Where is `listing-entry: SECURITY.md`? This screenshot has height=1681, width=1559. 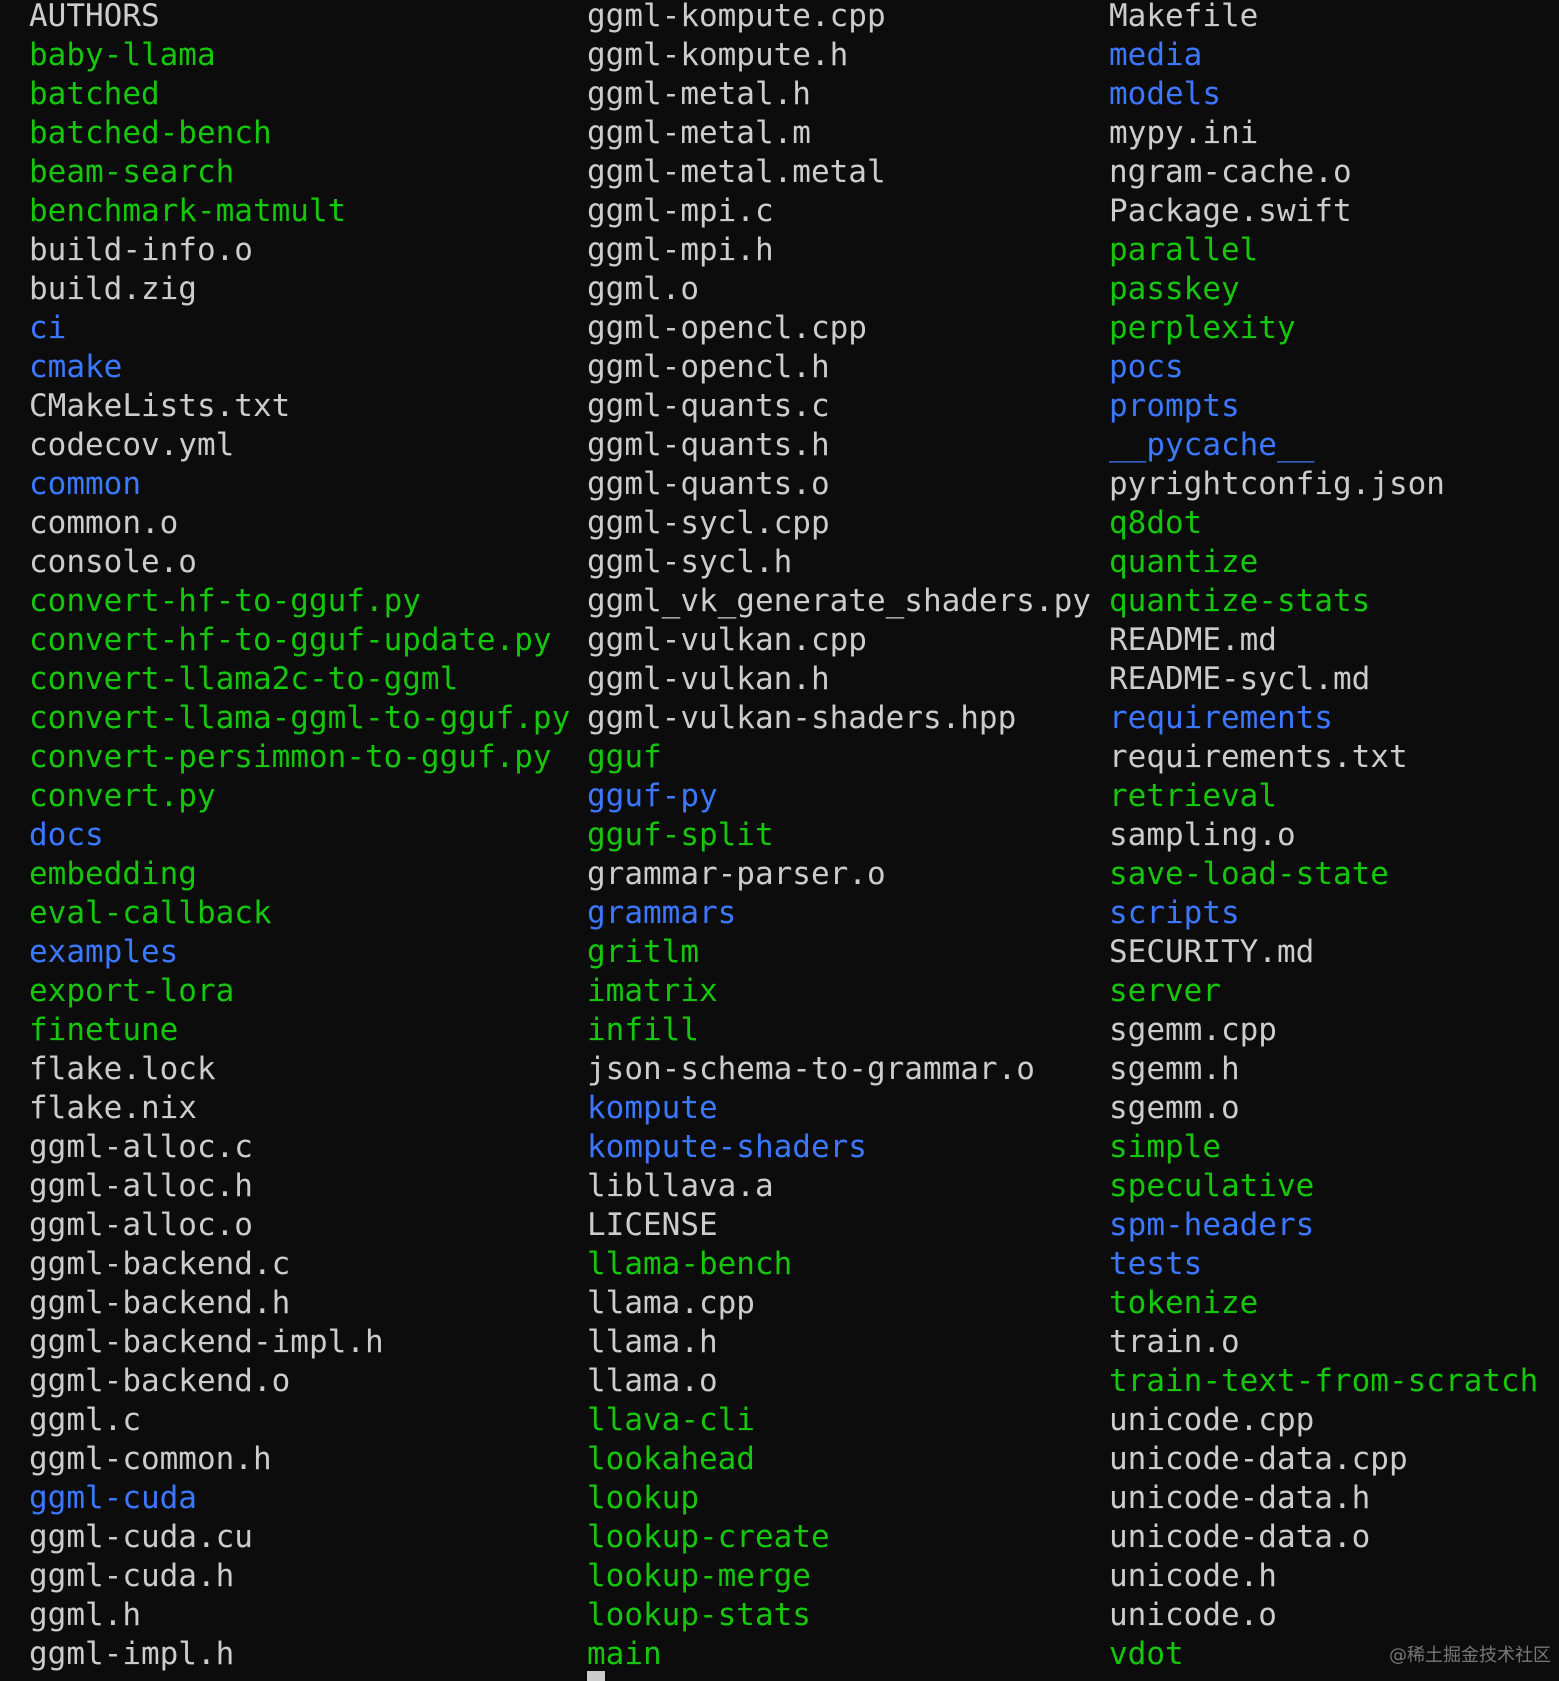
listing-entry: SECURITY.md is located at coordinates (1212, 952).